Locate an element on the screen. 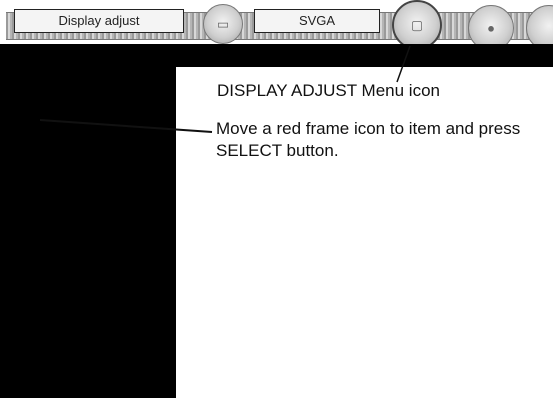  display-glyph-icon: ▢ is located at coordinates (417, 25).